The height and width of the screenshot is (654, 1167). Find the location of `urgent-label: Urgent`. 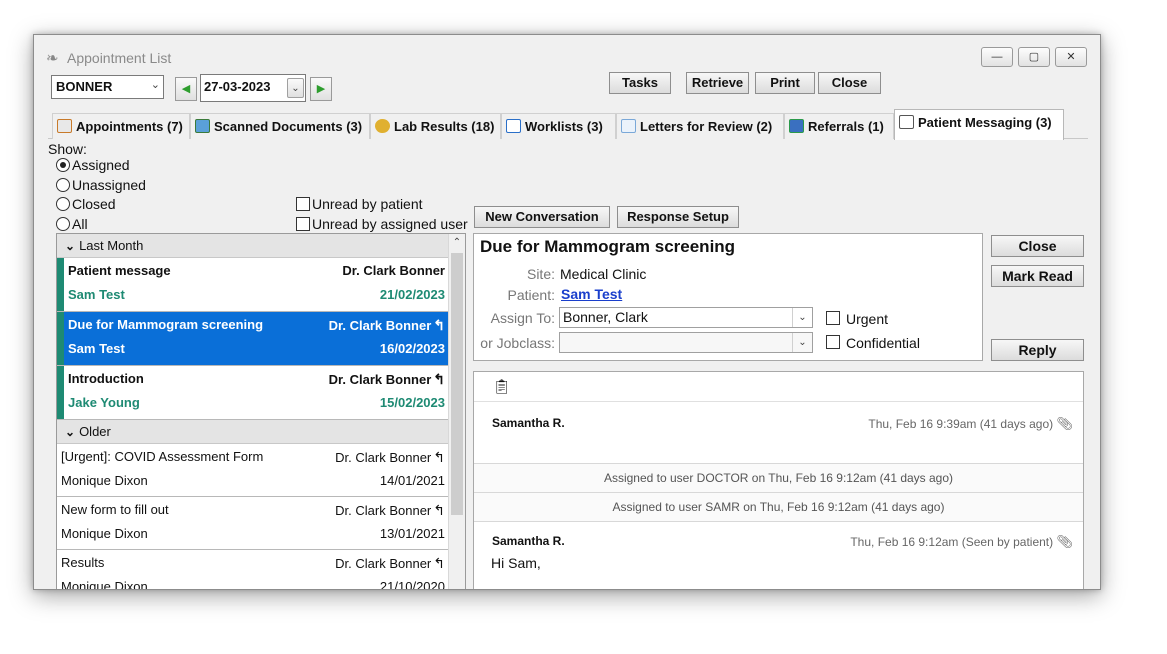

urgent-label: Urgent is located at coordinates (867, 319).